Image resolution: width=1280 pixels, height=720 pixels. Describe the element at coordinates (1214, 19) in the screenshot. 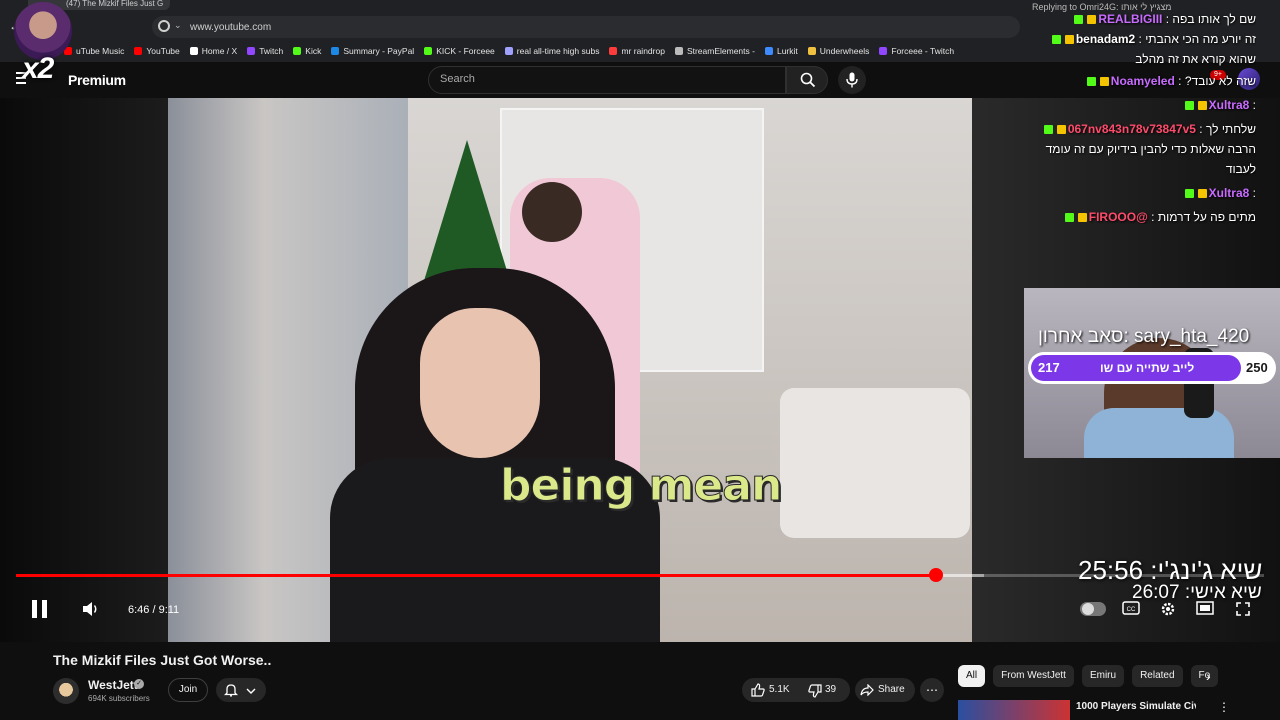

I see `chat-text: שם לך אותו בפה` at that location.